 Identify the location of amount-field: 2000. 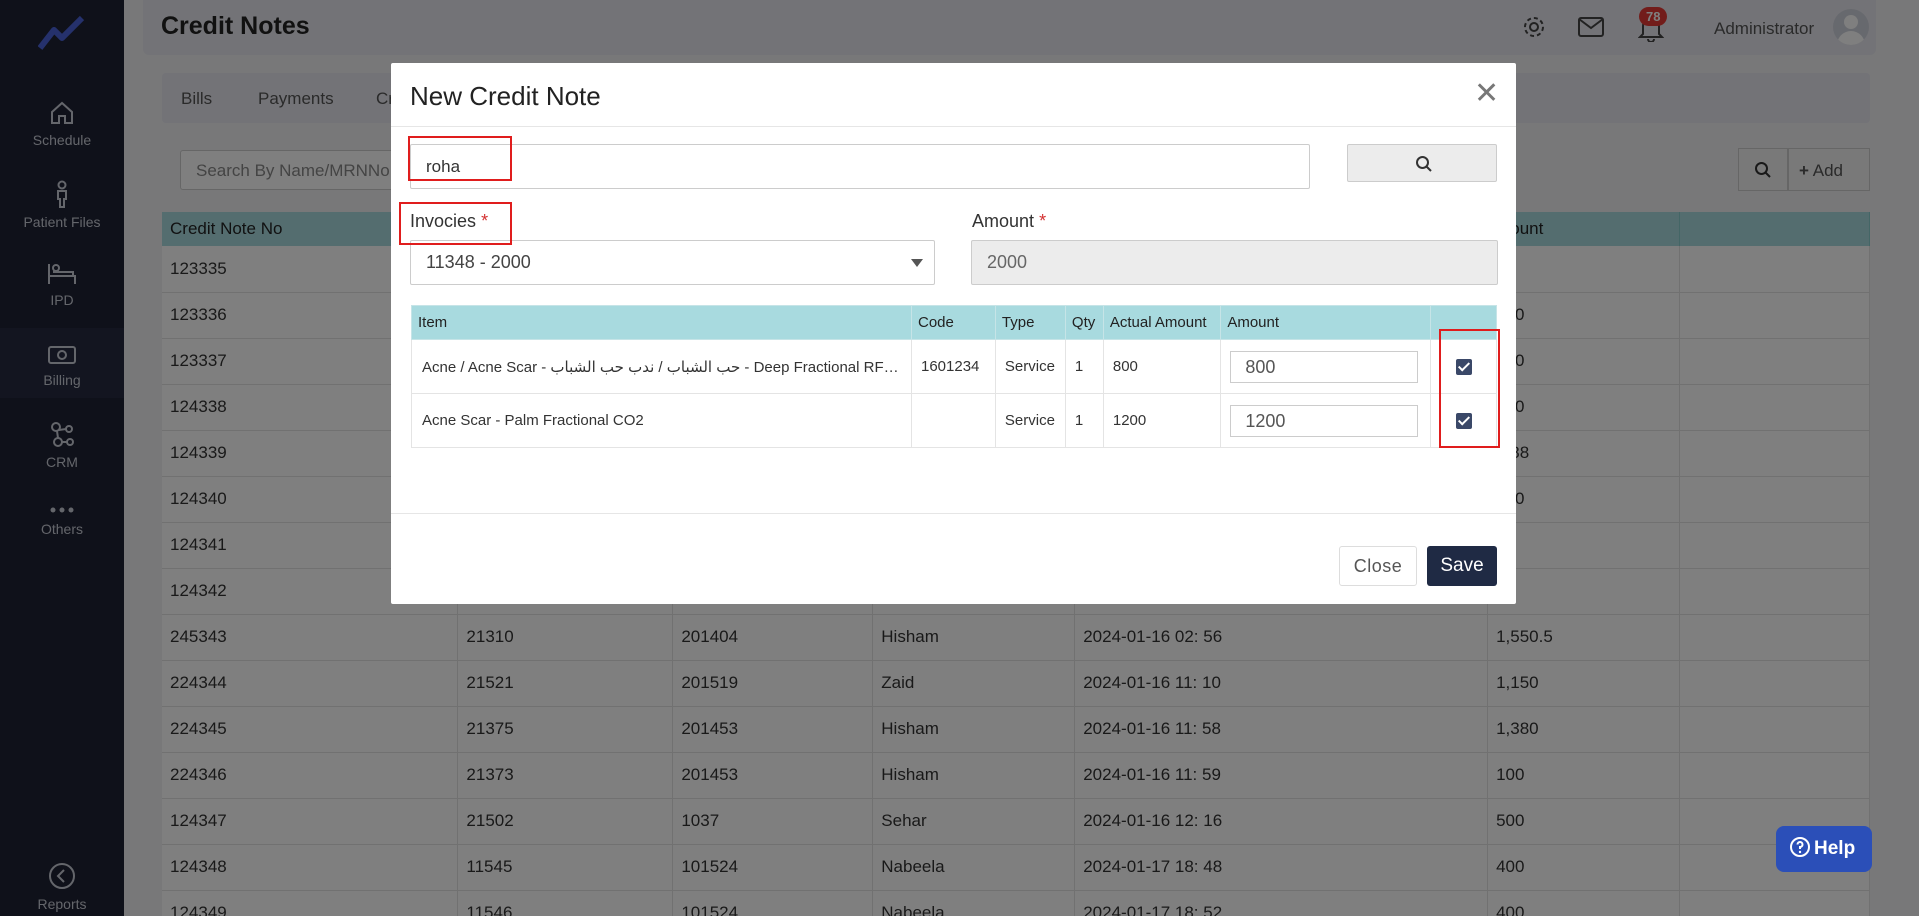
(1234, 262).